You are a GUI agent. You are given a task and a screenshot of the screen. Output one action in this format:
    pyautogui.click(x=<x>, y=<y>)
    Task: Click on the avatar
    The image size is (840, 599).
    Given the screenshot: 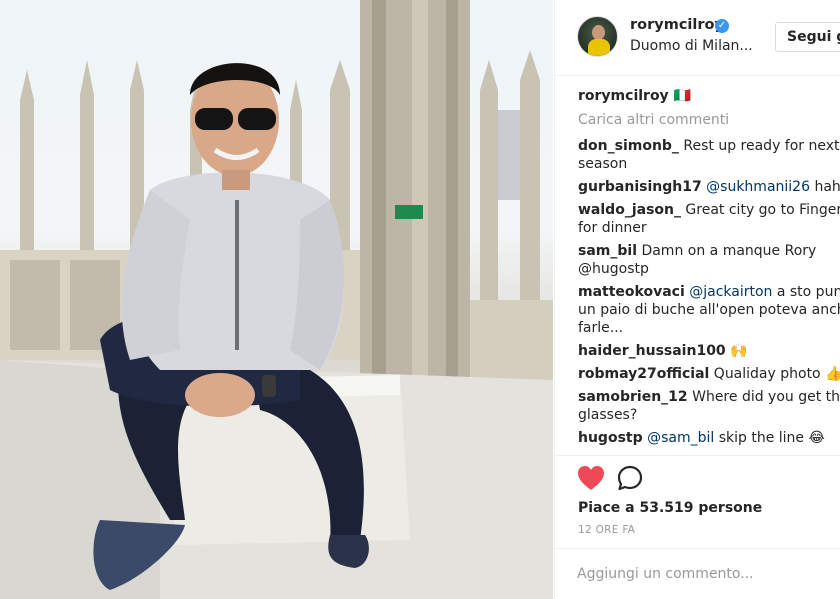 What is the action you would take?
    pyautogui.click(x=597, y=36)
    